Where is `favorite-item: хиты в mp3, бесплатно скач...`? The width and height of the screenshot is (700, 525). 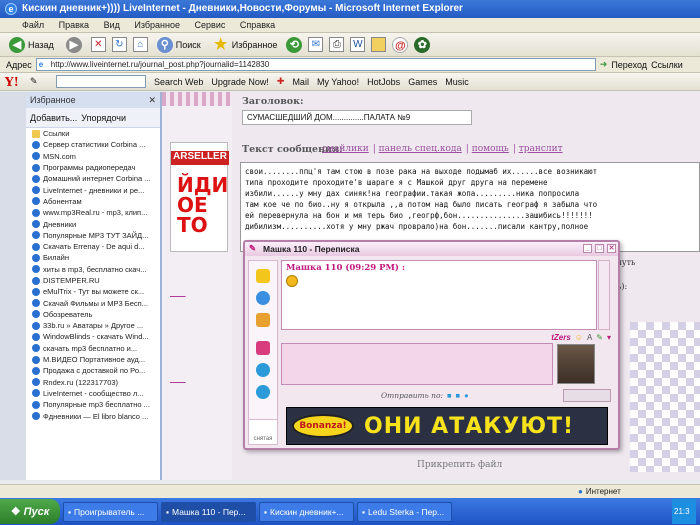
favorite-item: хиты в mp3, бесплатно скач... is located at coordinates (93, 269).